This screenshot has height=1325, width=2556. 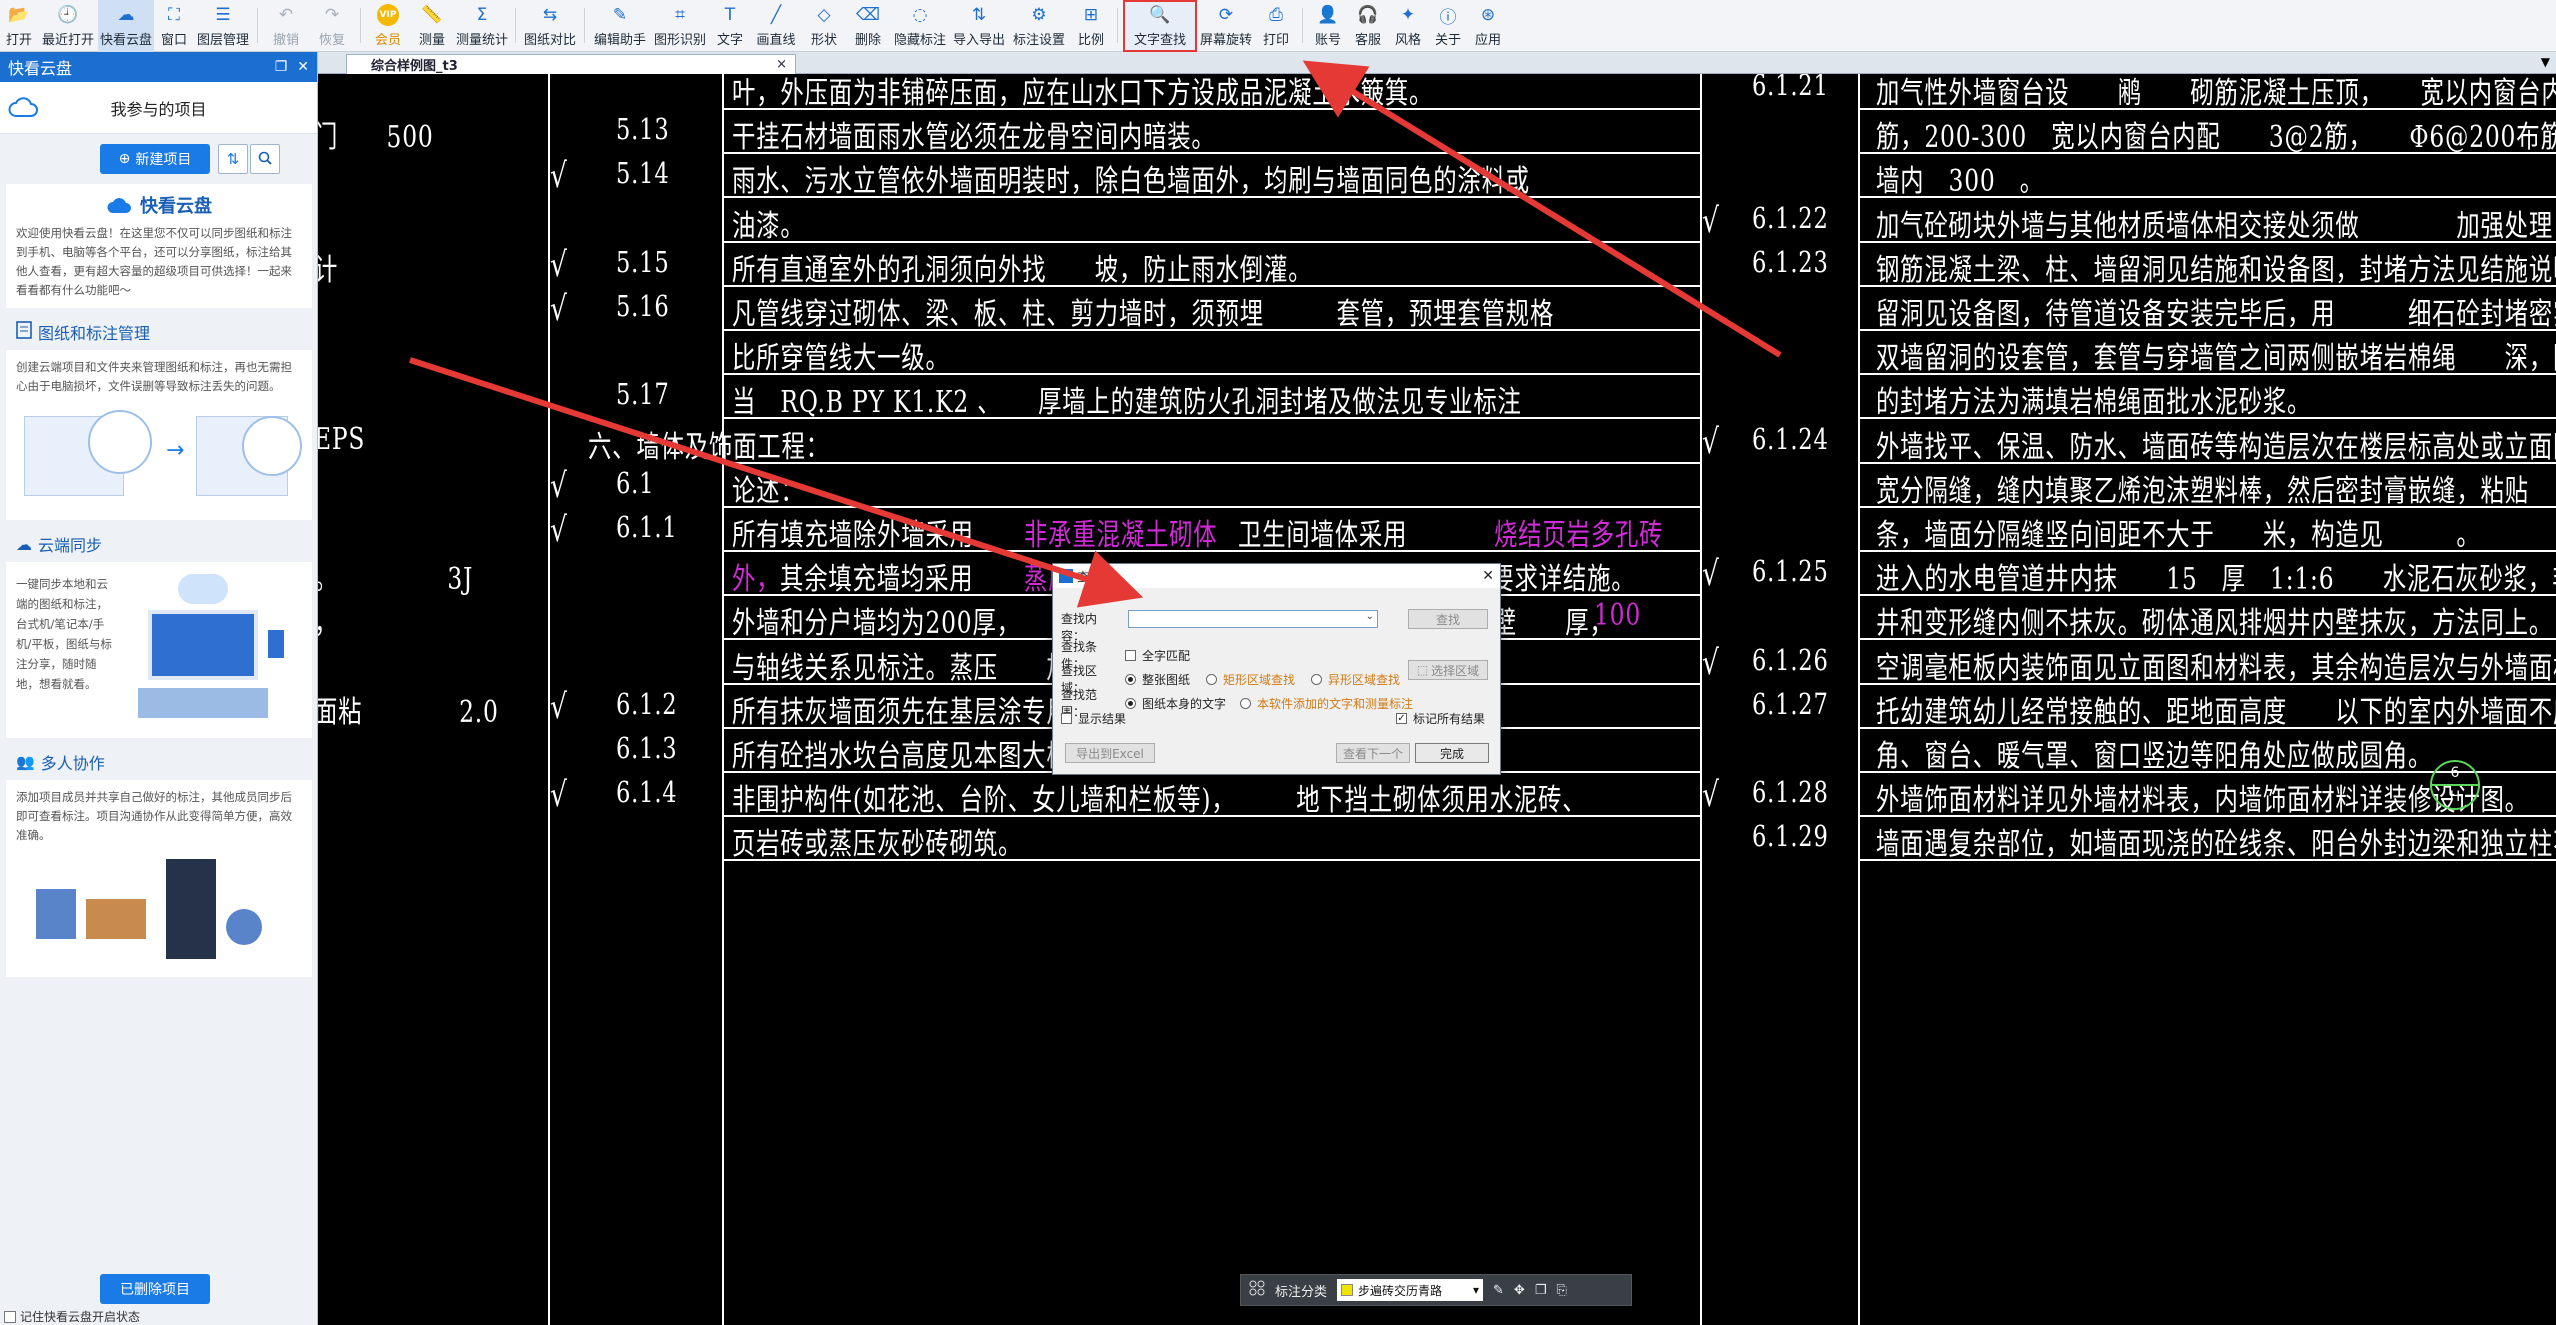 I want to click on find-dialog-titlebar: 查找 ✕, so click(x=1276, y=576).